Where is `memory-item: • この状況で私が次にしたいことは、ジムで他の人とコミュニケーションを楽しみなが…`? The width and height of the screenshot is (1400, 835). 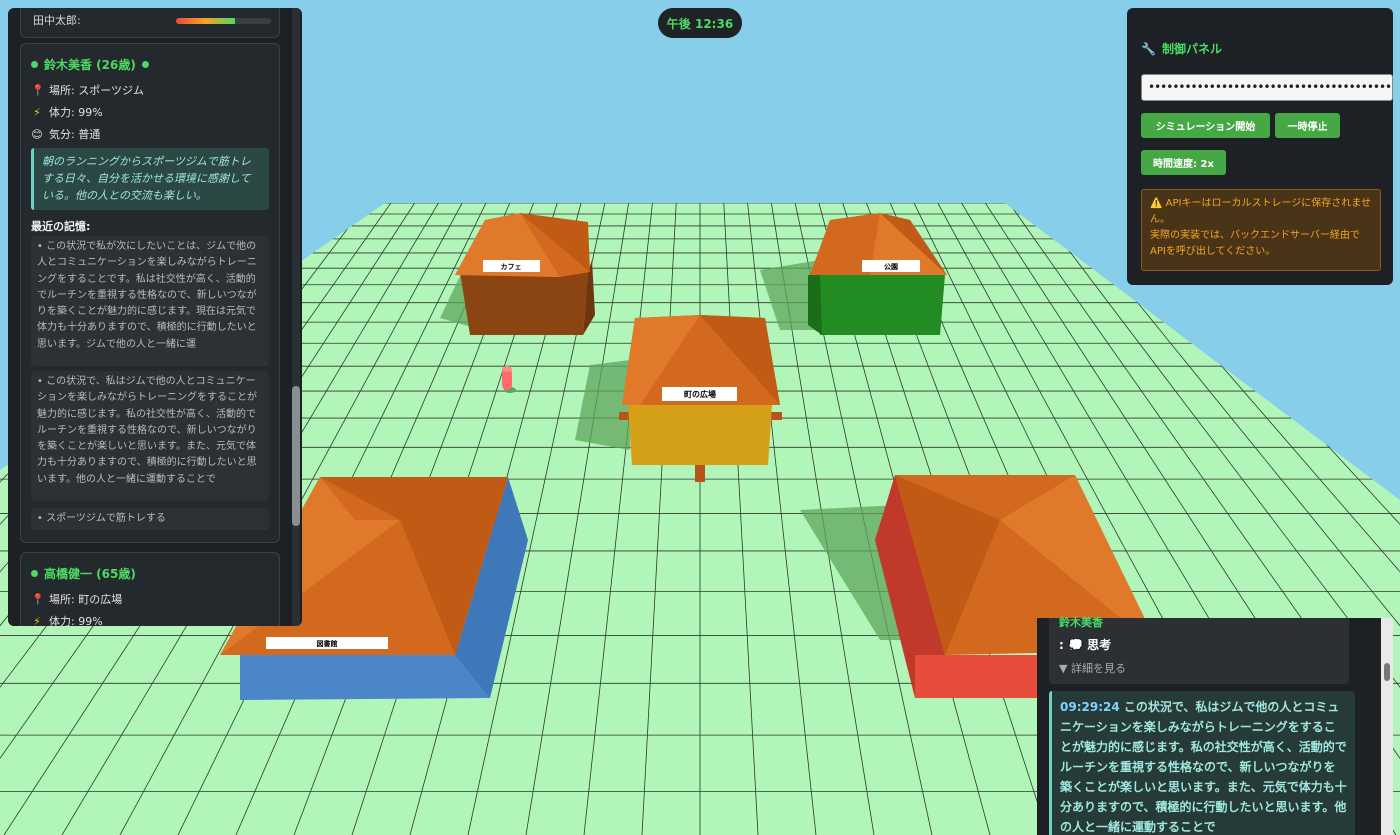 memory-item: • この状況で私が次にしたいことは、ジムで他の人とコミュニケーションを楽しみなが… is located at coordinates (150, 301).